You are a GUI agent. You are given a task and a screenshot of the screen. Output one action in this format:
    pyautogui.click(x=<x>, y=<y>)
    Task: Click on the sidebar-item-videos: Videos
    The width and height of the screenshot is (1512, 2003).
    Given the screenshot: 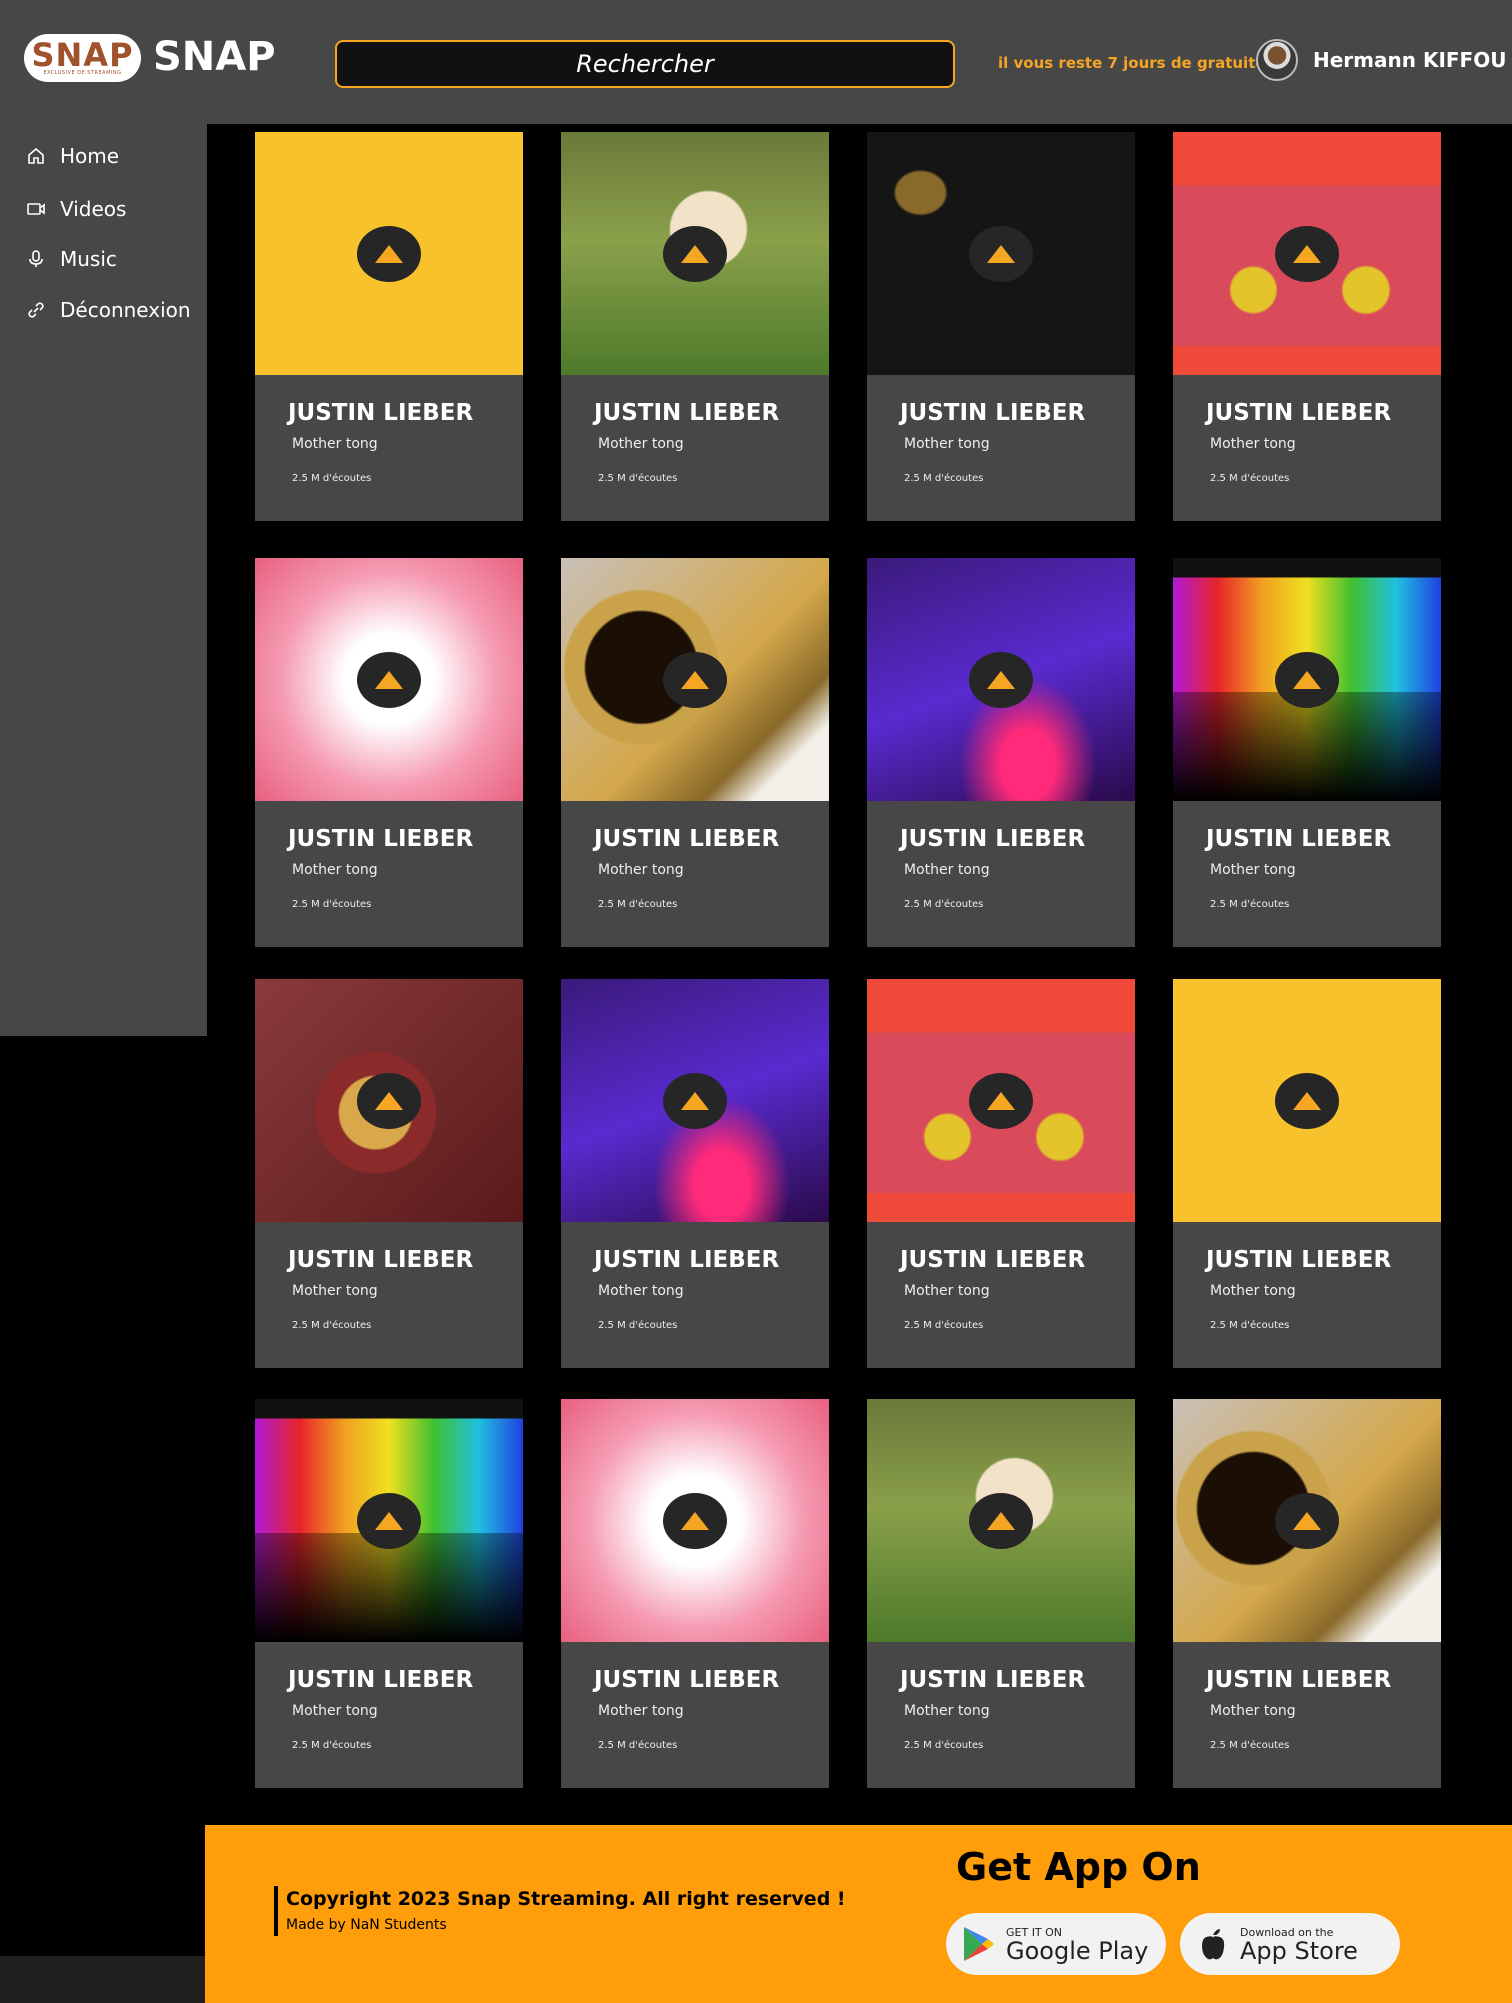 What is the action you would take?
    pyautogui.click(x=76, y=209)
    